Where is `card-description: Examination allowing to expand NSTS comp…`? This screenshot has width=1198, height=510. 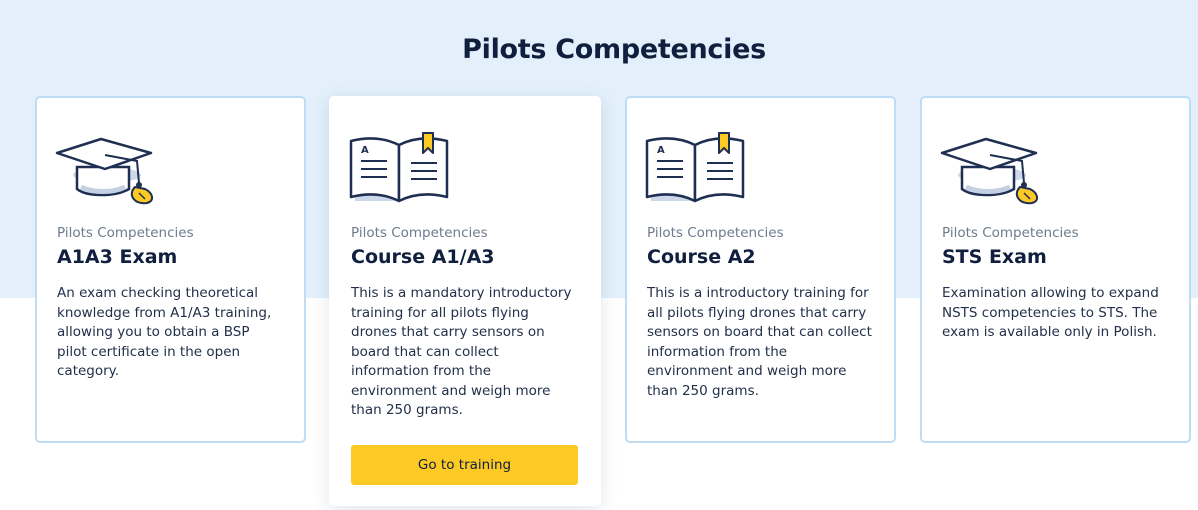 card-description: Examination allowing to expand NSTS comp… is located at coordinates (1050, 312).